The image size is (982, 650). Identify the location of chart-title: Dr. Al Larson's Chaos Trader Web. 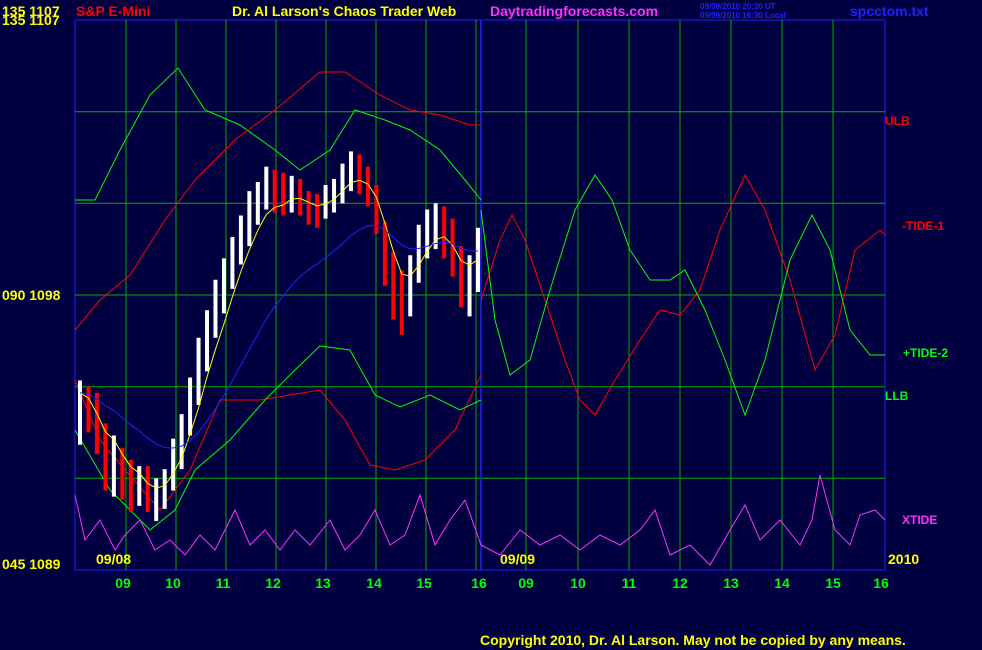
(344, 11).